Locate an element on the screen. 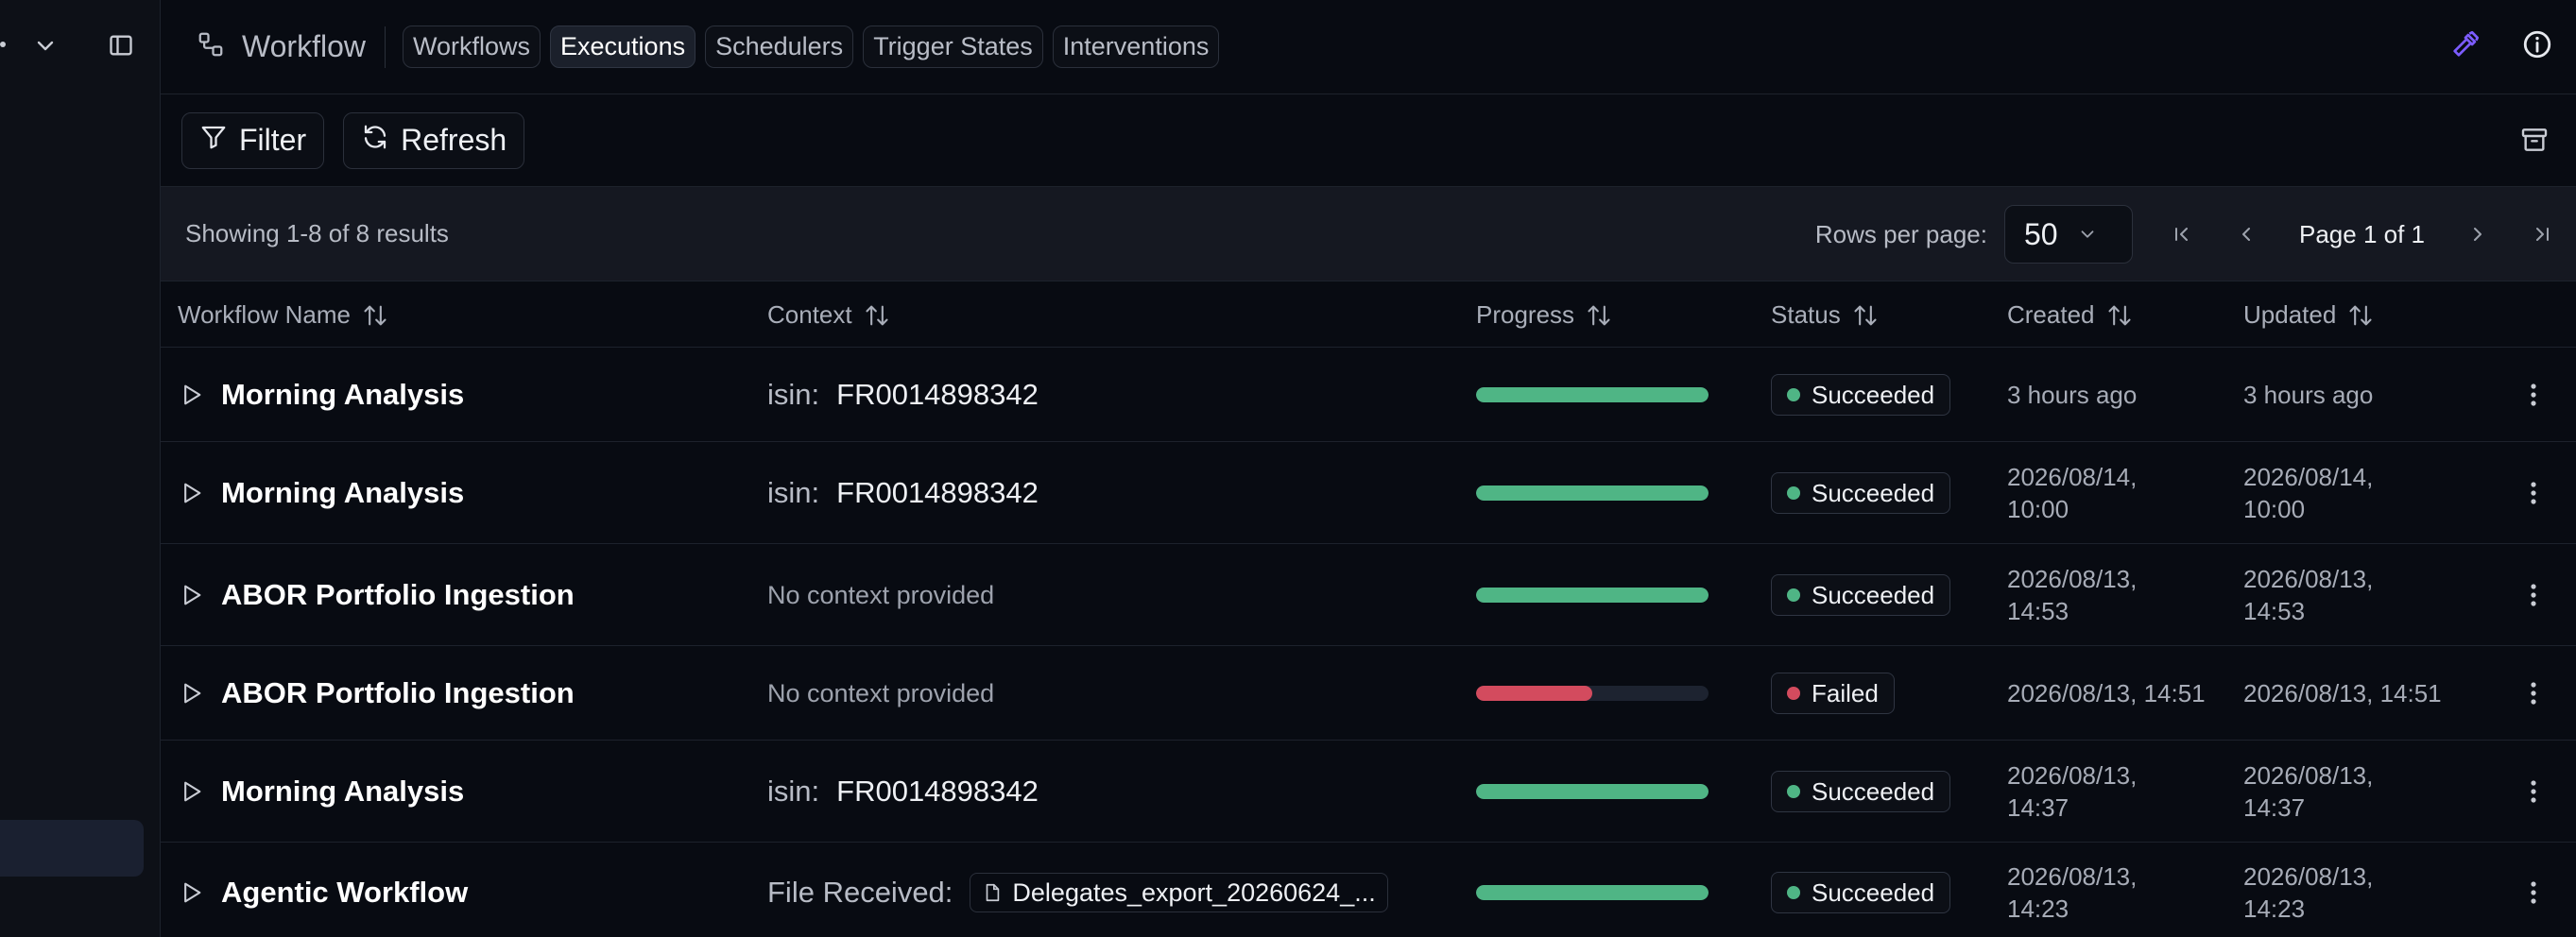 Image resolution: width=2576 pixels, height=937 pixels. workflow-name-cell: ABOR Portfolio Ingestion is located at coordinates (376, 595).